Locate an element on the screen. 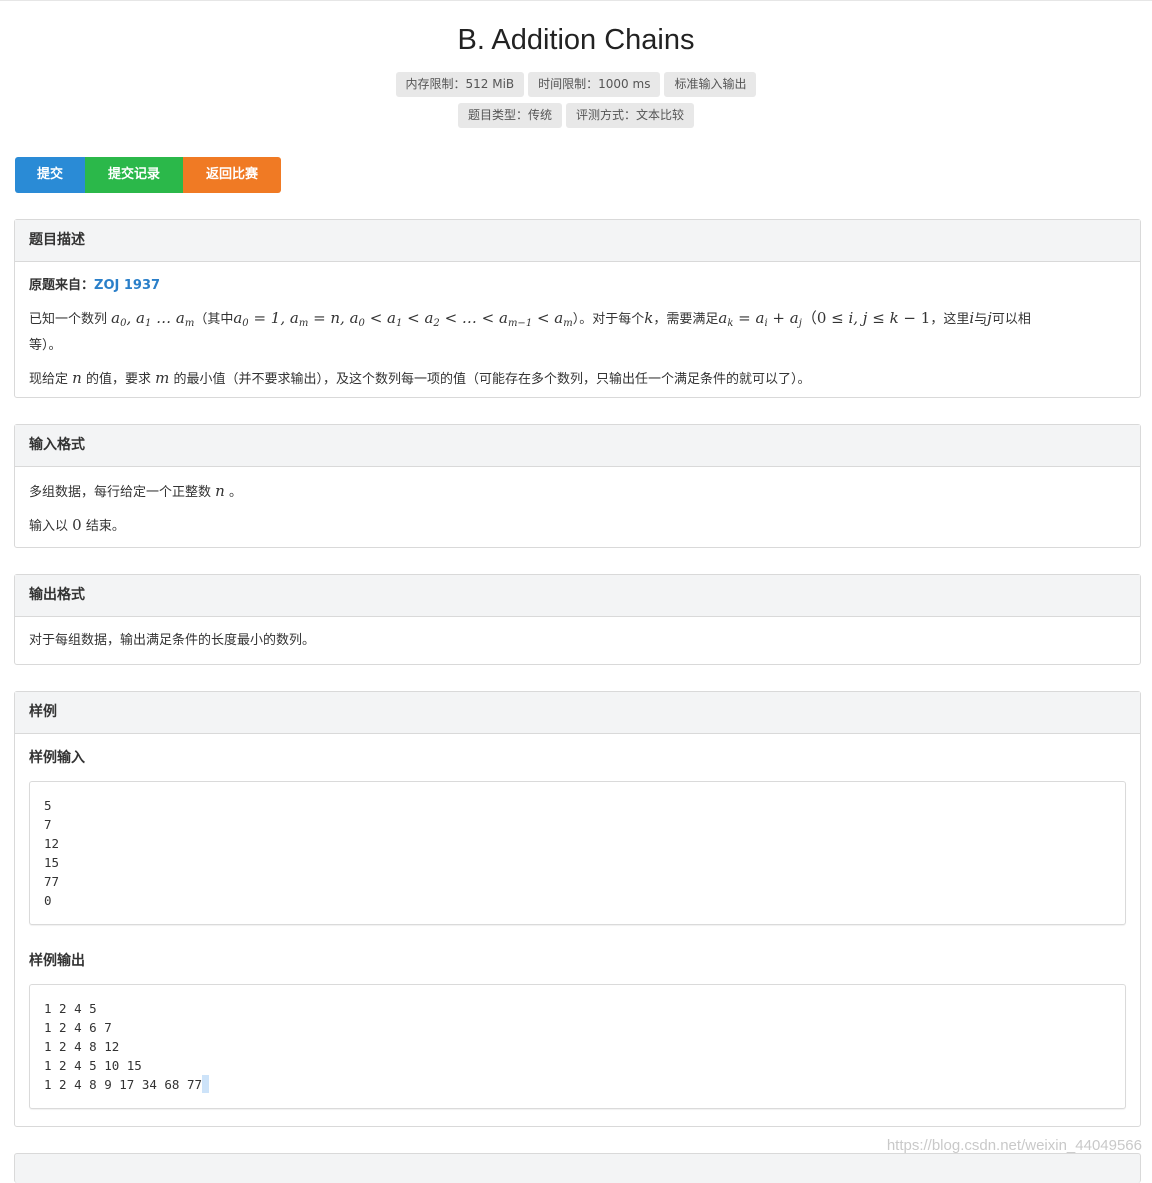 Image resolution: width=1152 pixels, height=1183 pixels. time-limit-tag: 时间限制：1000 ms is located at coordinates (594, 84).